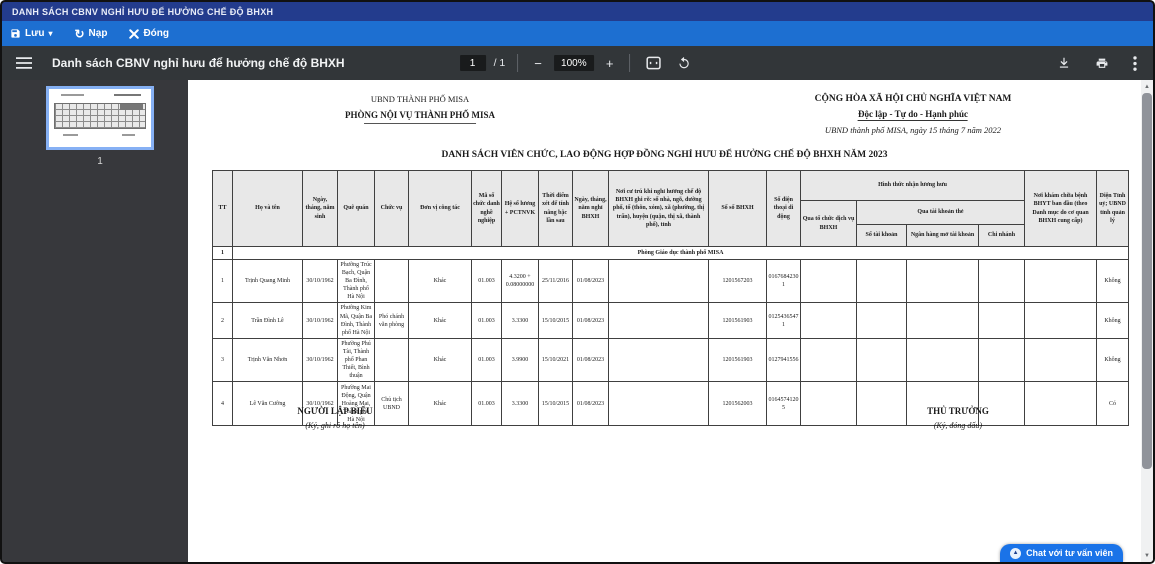 The width and height of the screenshot is (1155, 564). I want to click on page-thumbnail, so click(100, 118).